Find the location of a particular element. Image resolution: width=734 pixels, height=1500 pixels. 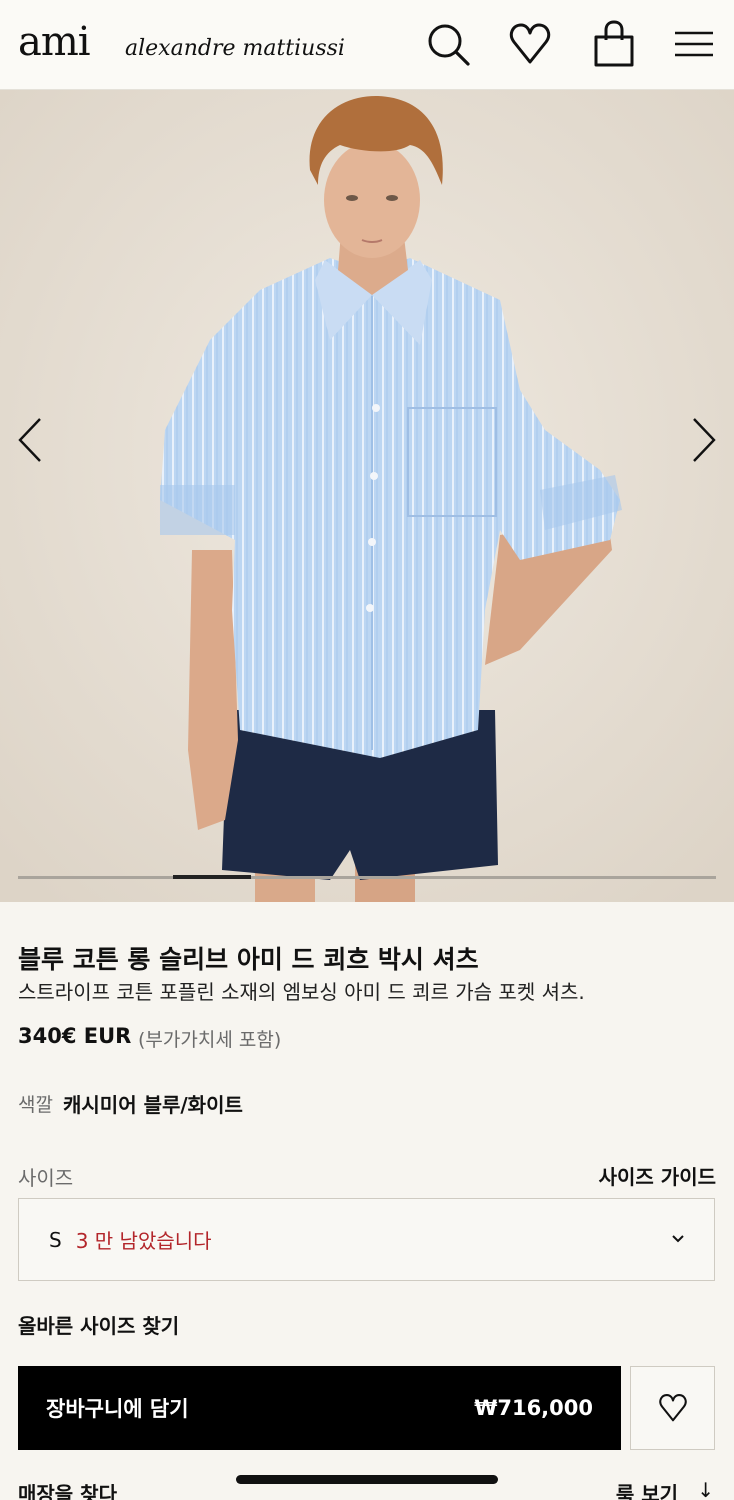

chevron-right-icon is located at coordinates (704, 440).